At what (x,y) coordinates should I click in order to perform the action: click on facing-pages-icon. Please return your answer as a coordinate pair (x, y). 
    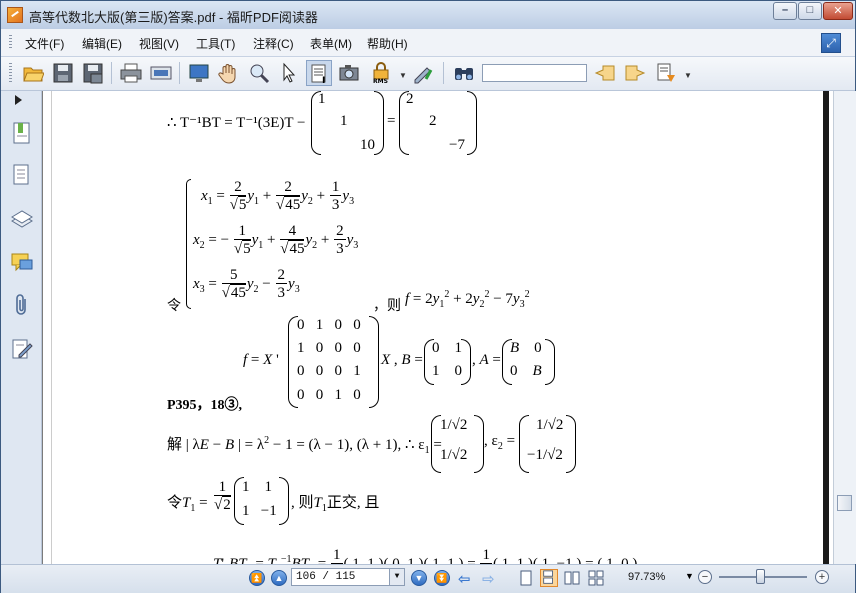
    Looking at the image, I should click on (572, 578).